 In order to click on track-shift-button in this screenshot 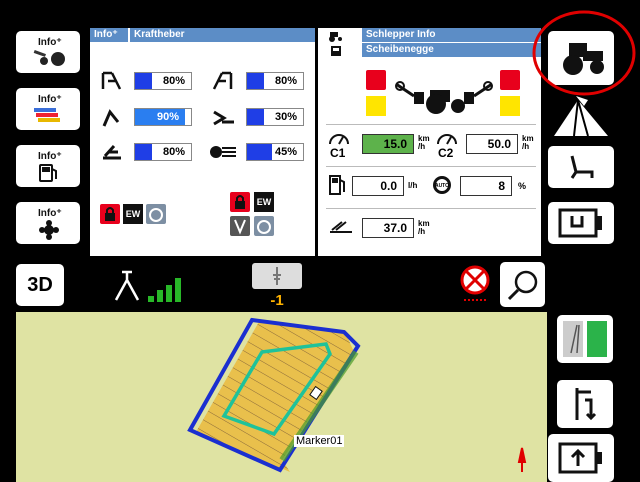, I will do `click(277, 276)`.